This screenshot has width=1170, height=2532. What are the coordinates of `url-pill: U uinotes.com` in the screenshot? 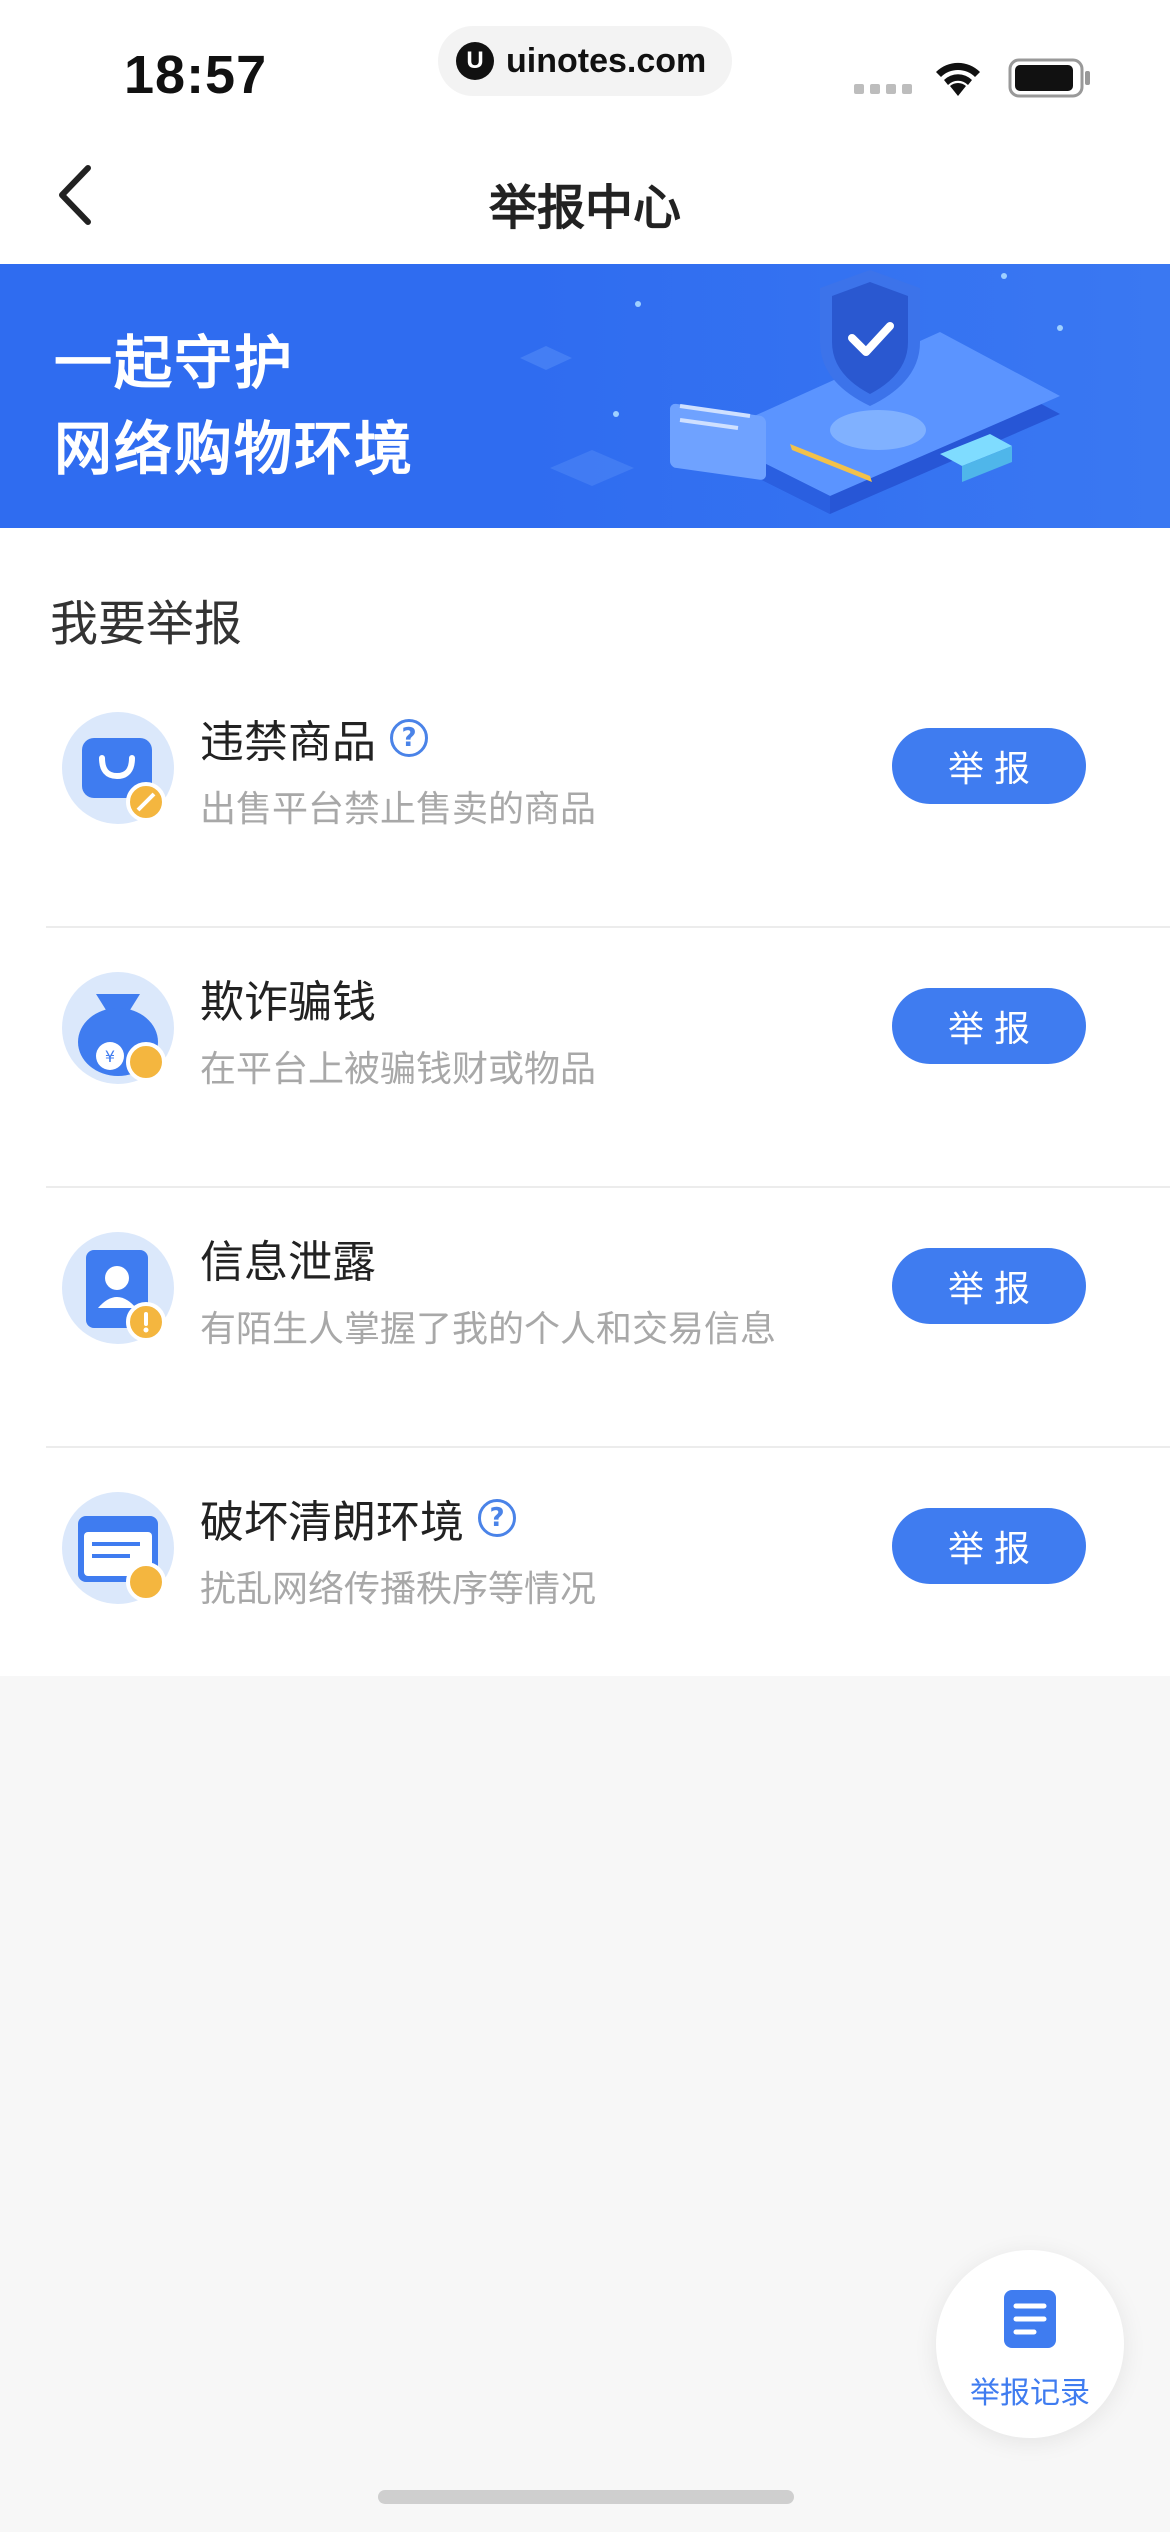 It's located at (585, 61).